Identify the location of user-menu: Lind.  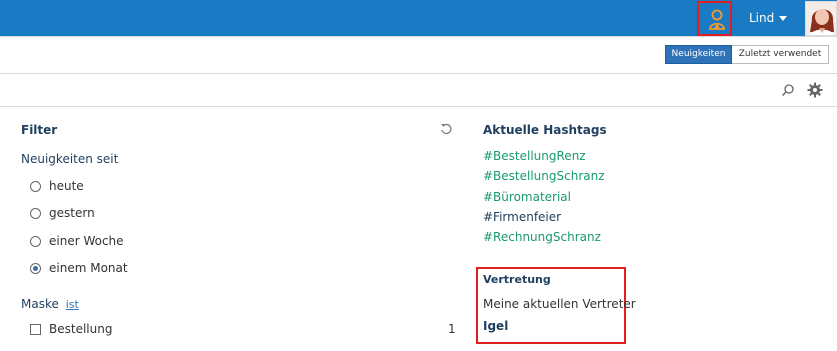
(768, 18).